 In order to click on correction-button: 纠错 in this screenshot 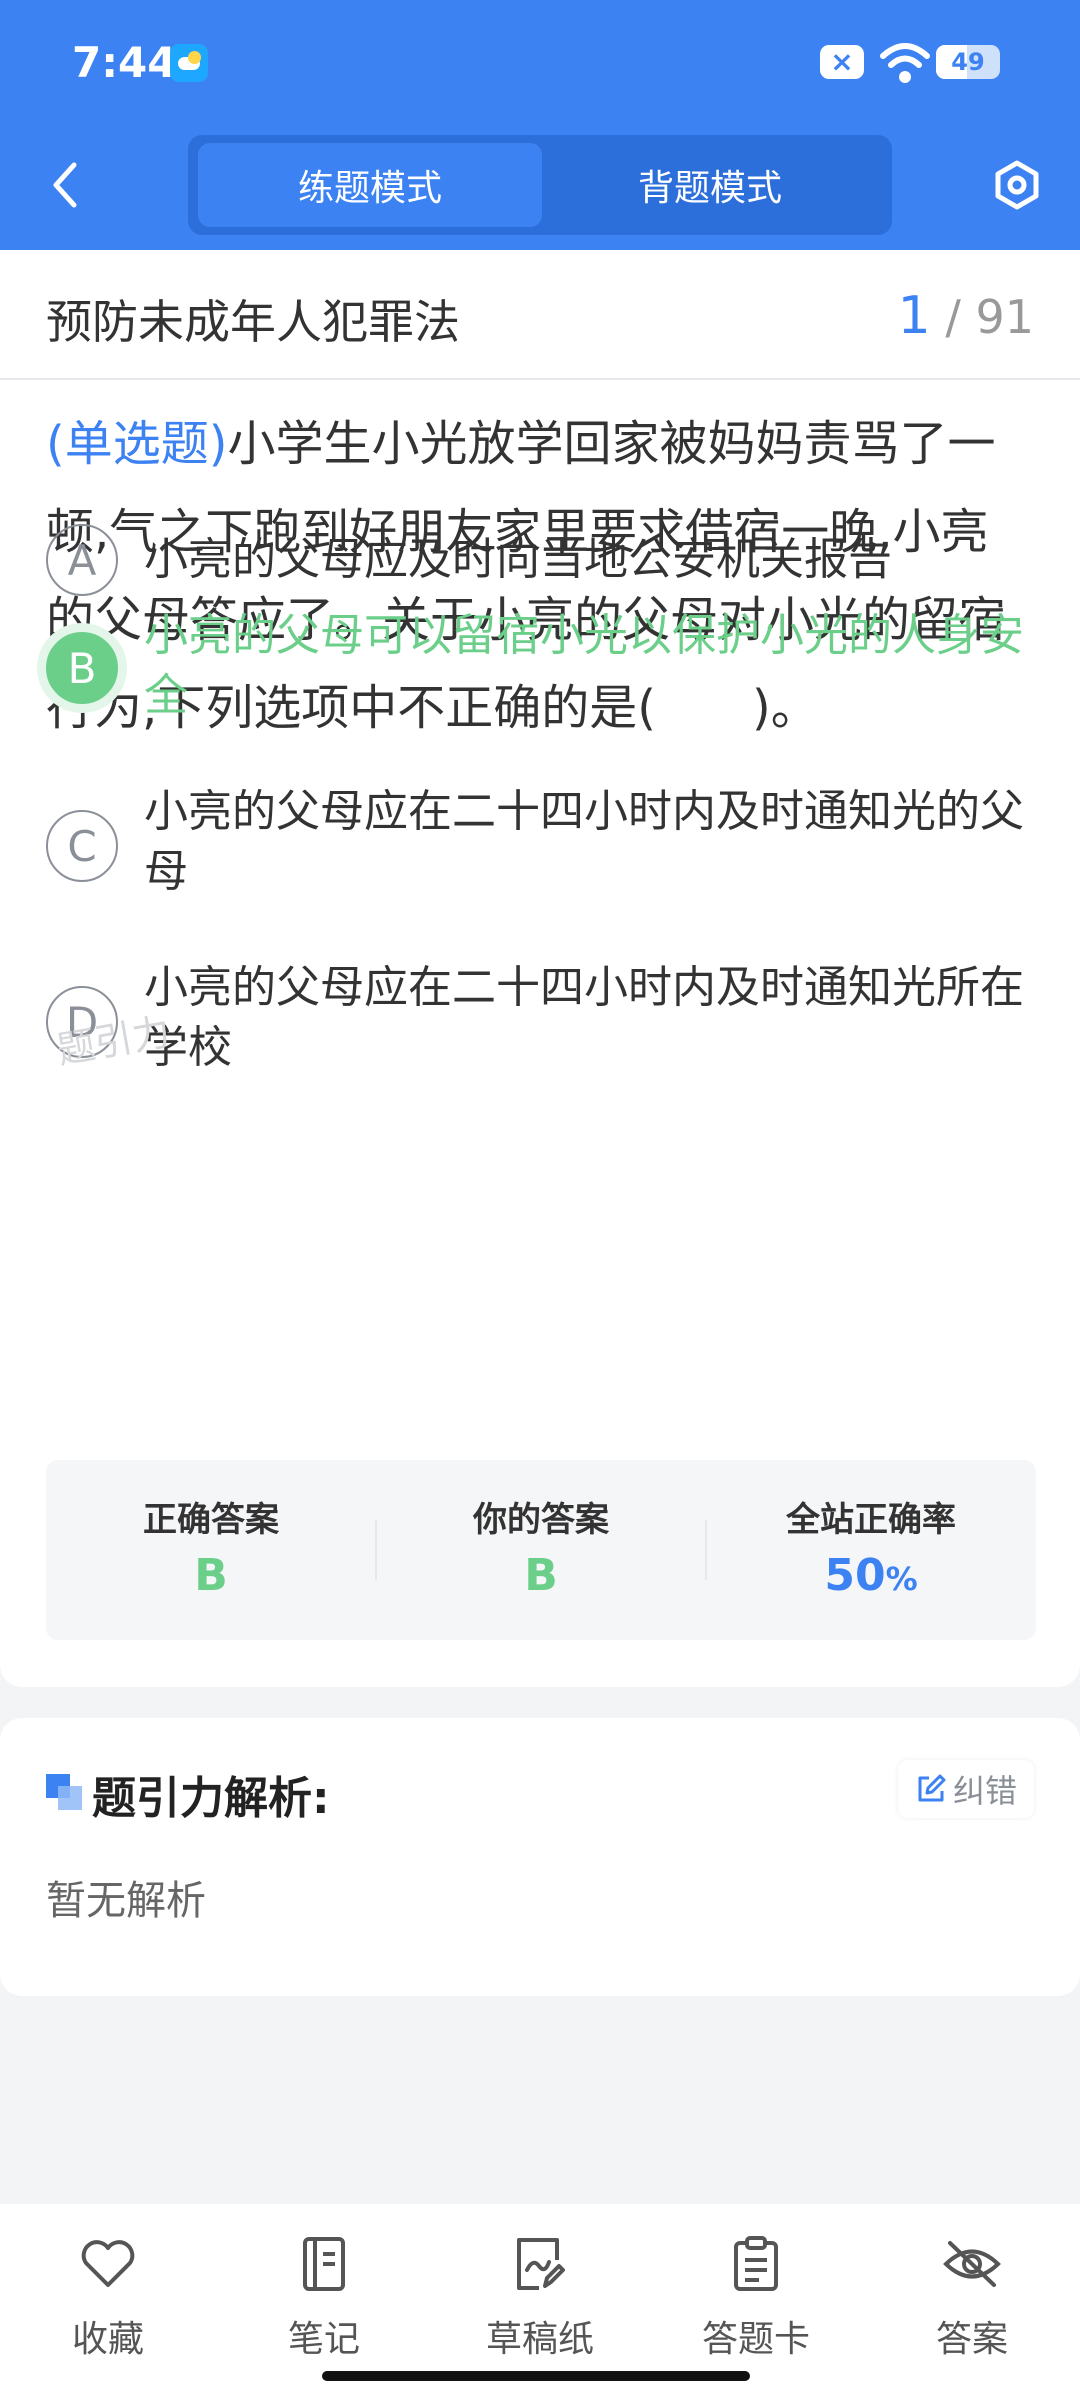, I will do `click(966, 1789)`.